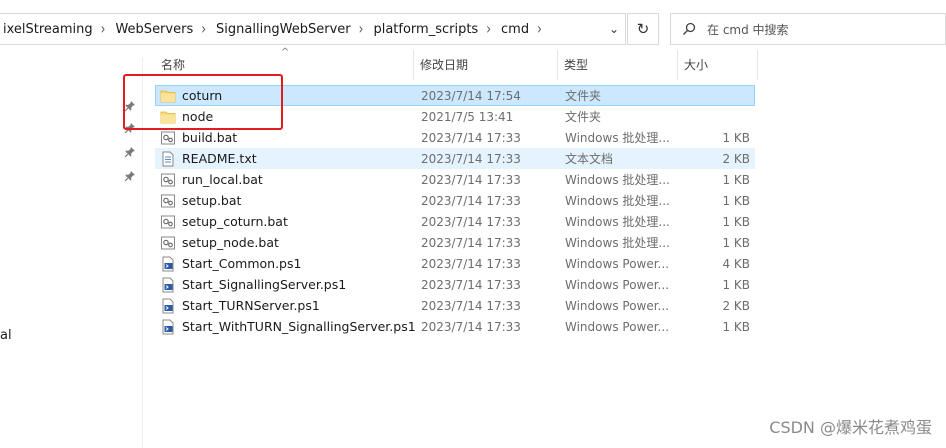  Describe the element at coordinates (219, 158) in the screenshot. I see `file-name: README.txt` at that location.